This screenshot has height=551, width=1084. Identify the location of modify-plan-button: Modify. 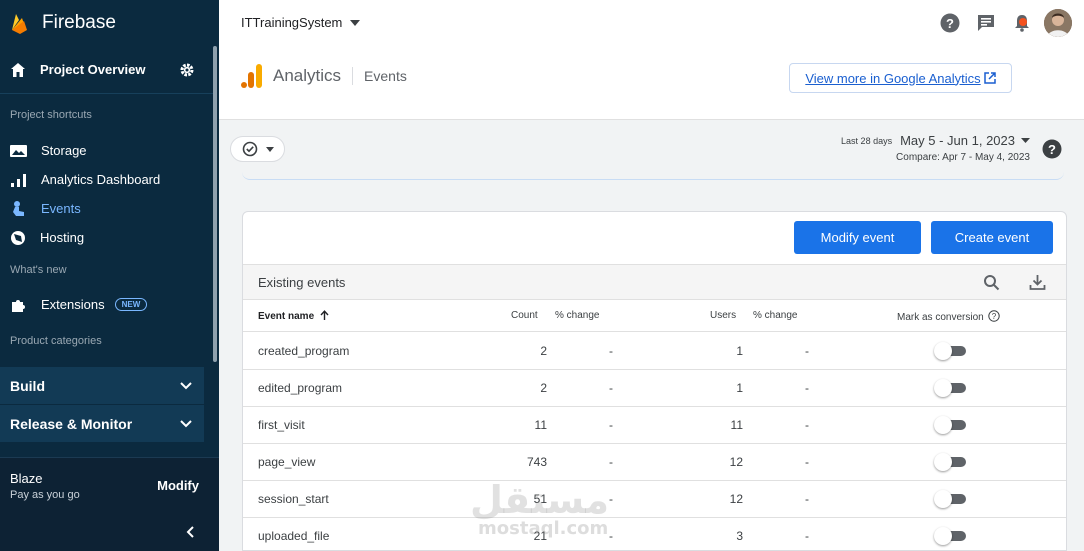
(178, 485).